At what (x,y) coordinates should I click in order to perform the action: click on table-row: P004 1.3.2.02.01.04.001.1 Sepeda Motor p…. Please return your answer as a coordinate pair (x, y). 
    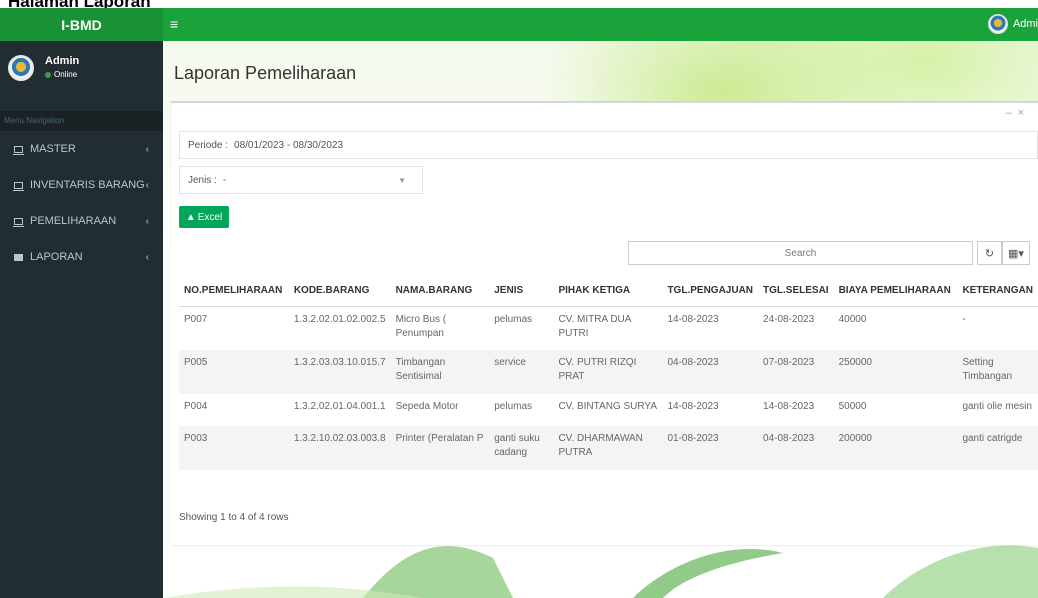
    Looking at the image, I should click on (608, 410).